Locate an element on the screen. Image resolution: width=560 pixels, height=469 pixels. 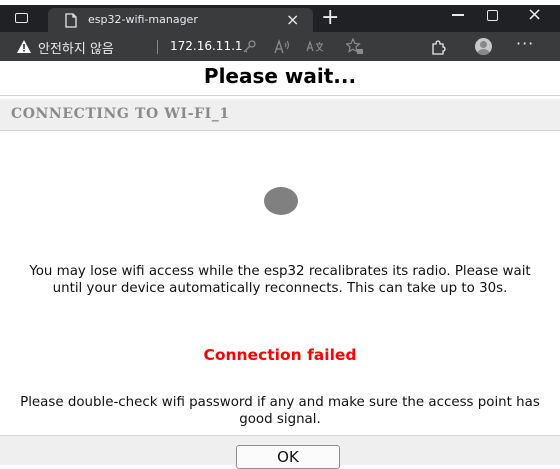
address-bar: 안전하지 않음 172.16.11.1 ··· is located at coordinates (280, 46).